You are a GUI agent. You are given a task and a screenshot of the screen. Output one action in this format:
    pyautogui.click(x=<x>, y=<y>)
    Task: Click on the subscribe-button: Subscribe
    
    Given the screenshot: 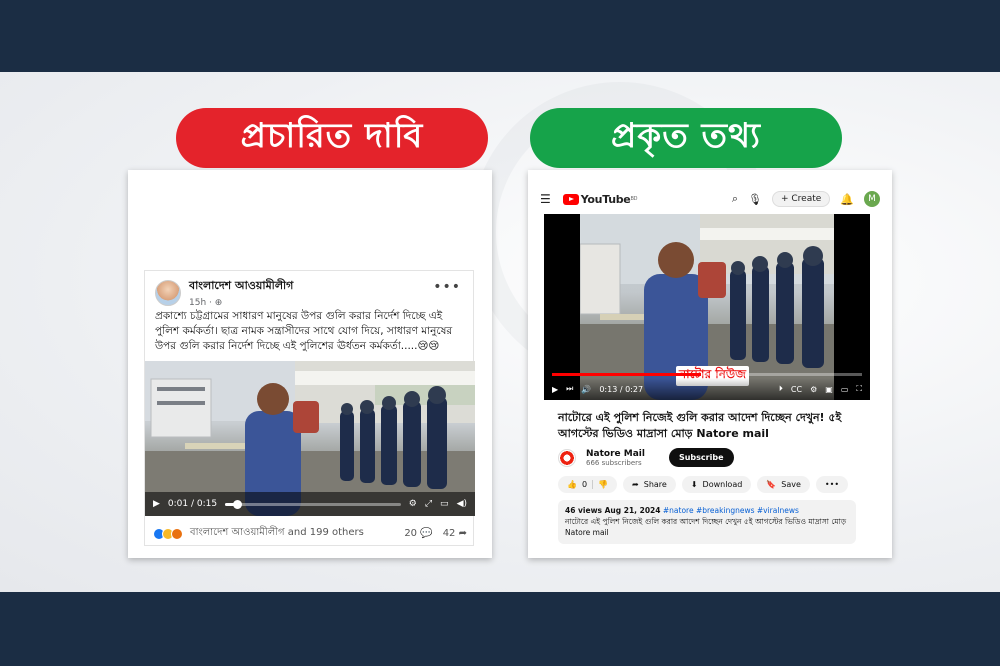 What is the action you would take?
    pyautogui.click(x=701, y=457)
    